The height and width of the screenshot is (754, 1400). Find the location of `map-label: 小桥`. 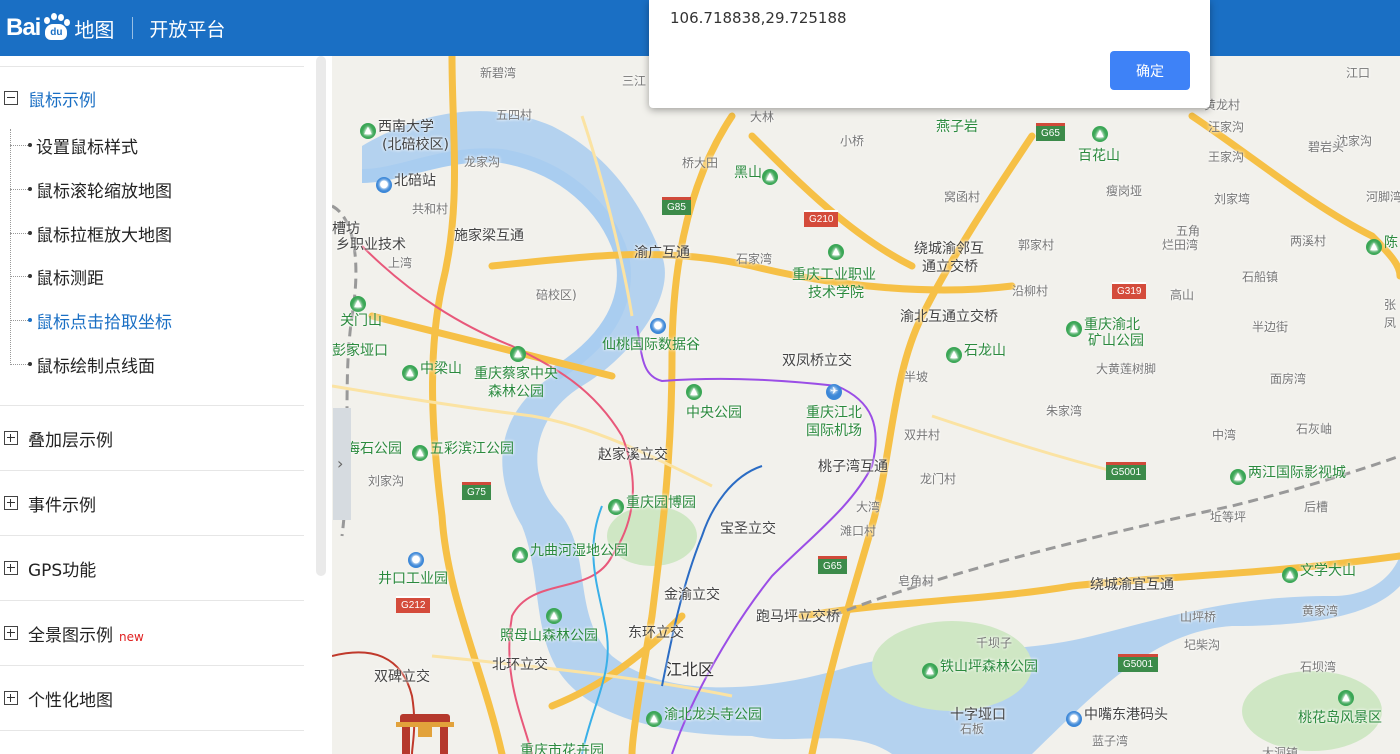

map-label: 小桥 is located at coordinates (852, 141).